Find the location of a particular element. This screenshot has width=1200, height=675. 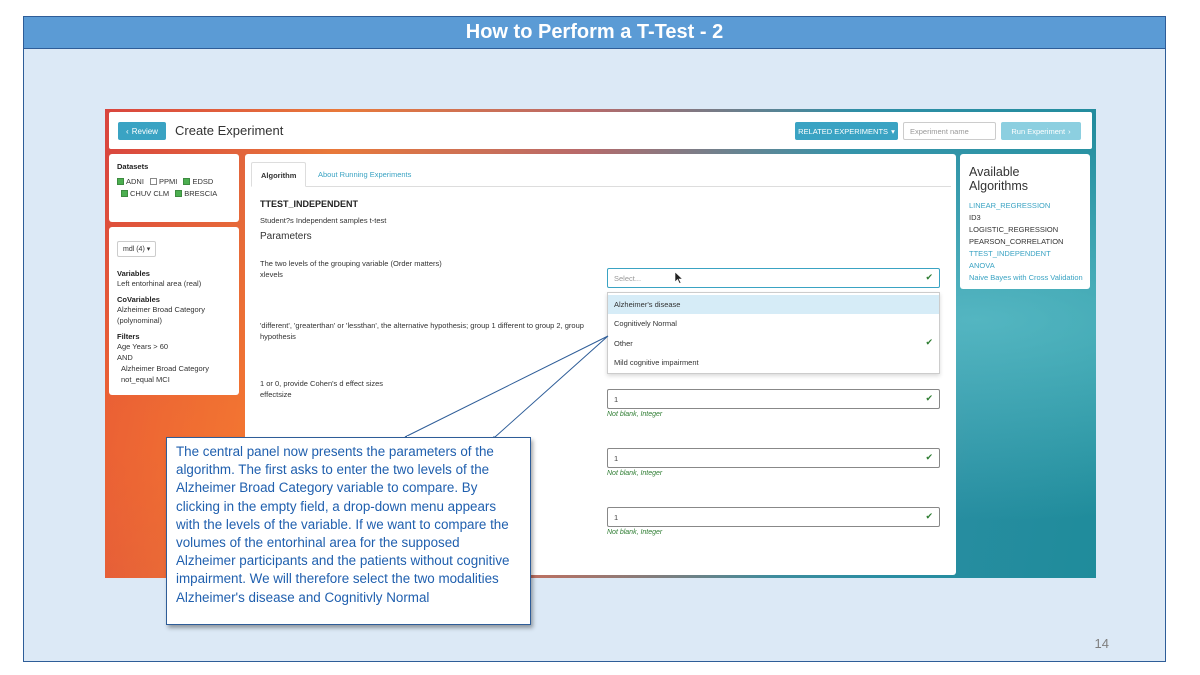

algorithms-title-line: Available is located at coordinates (994, 172).